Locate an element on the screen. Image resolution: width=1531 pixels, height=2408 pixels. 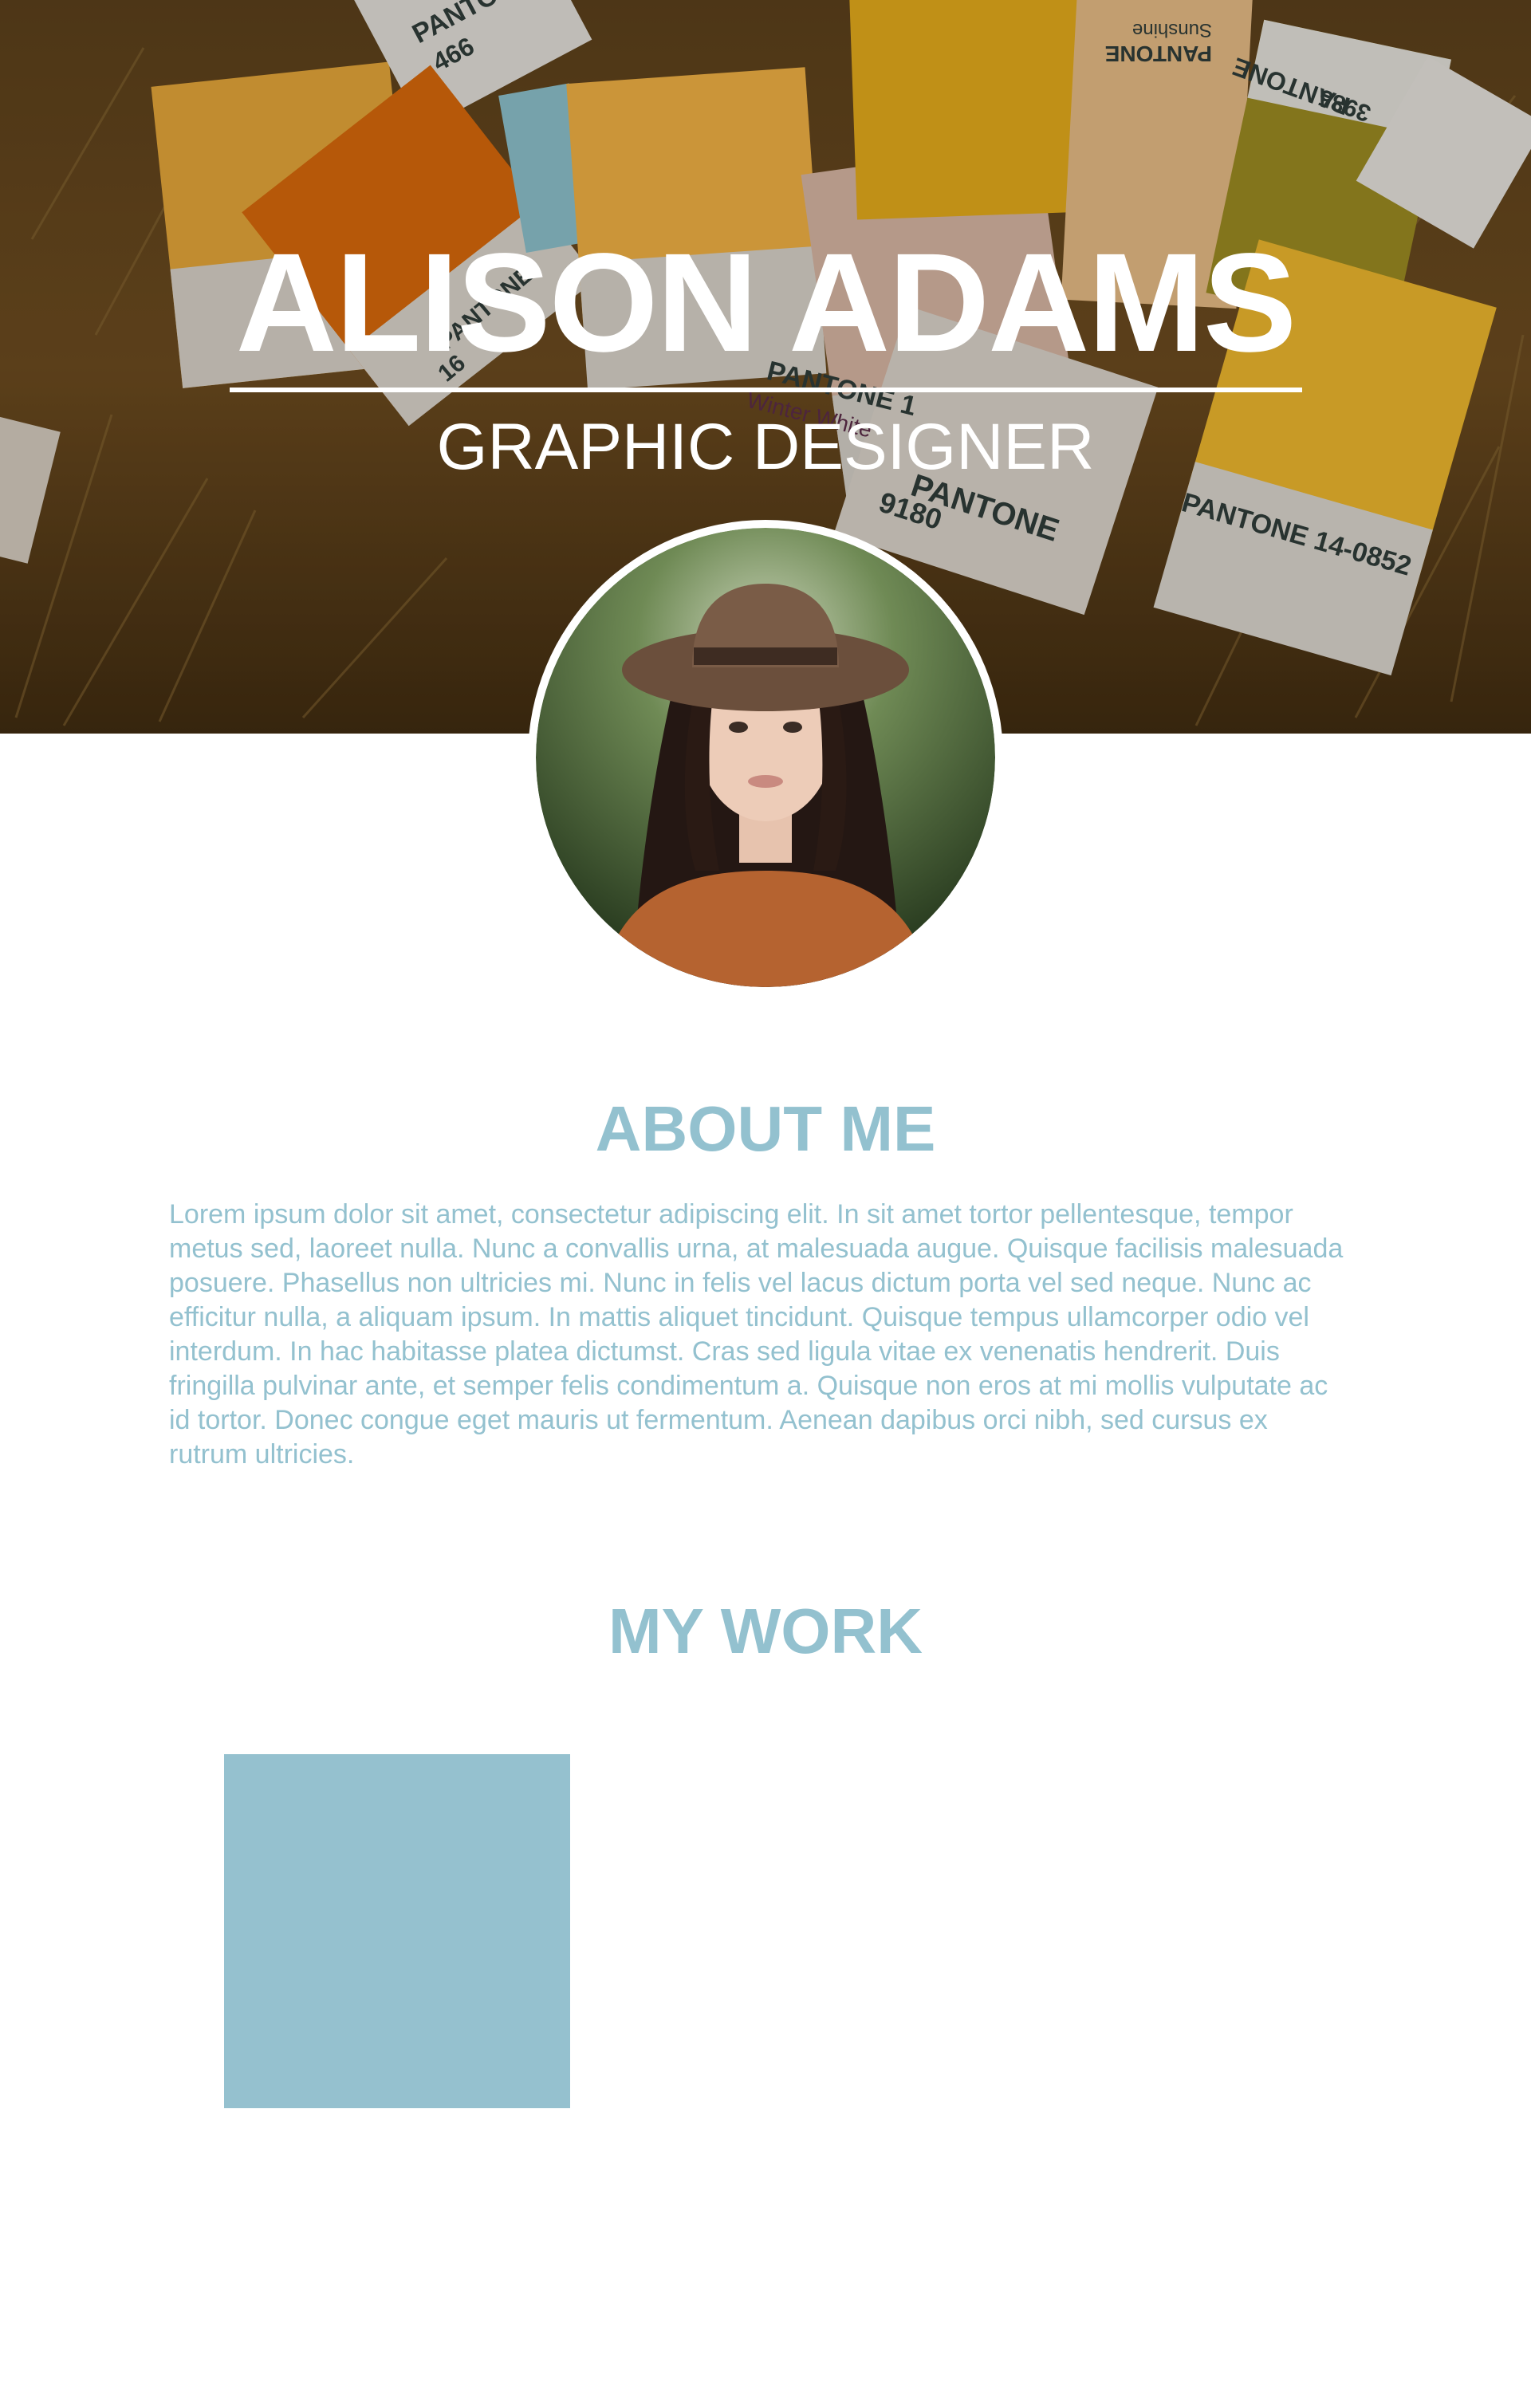
avatar is located at coordinates (765, 757).